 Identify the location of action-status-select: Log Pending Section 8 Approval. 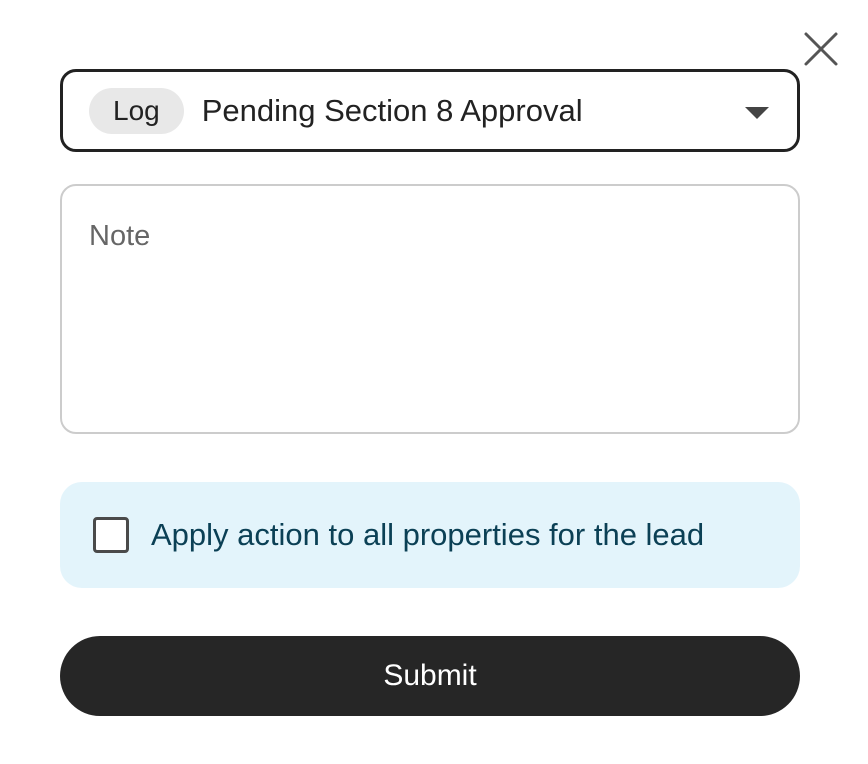
(430, 110).